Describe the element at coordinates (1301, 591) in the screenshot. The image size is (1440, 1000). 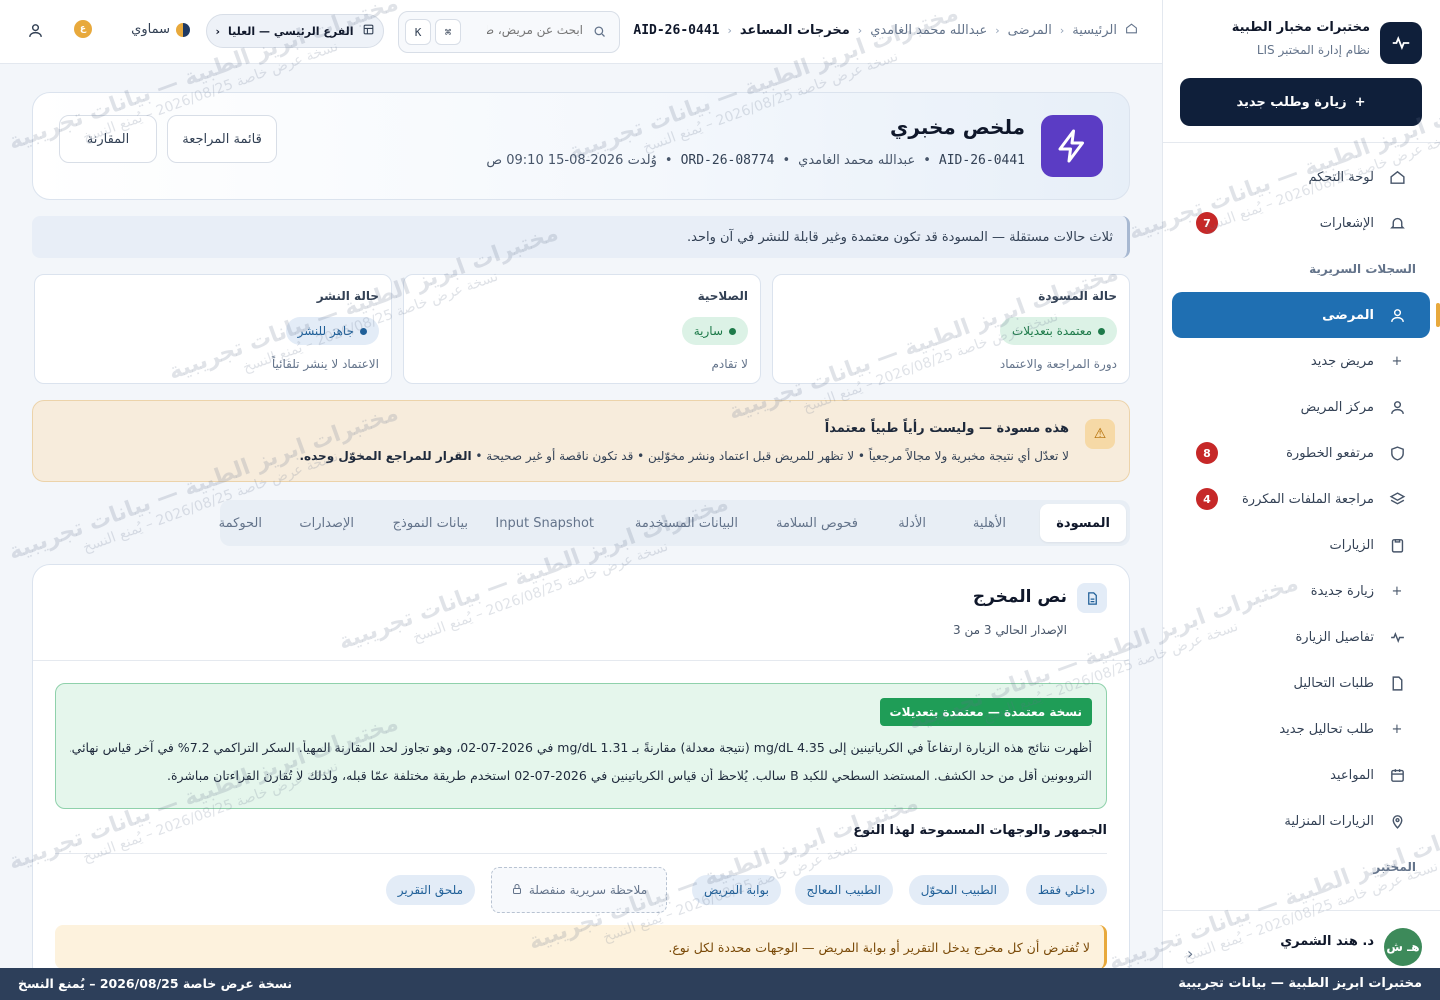
I see `sidebar-item-new-visit: + زيارة جديدة` at that location.